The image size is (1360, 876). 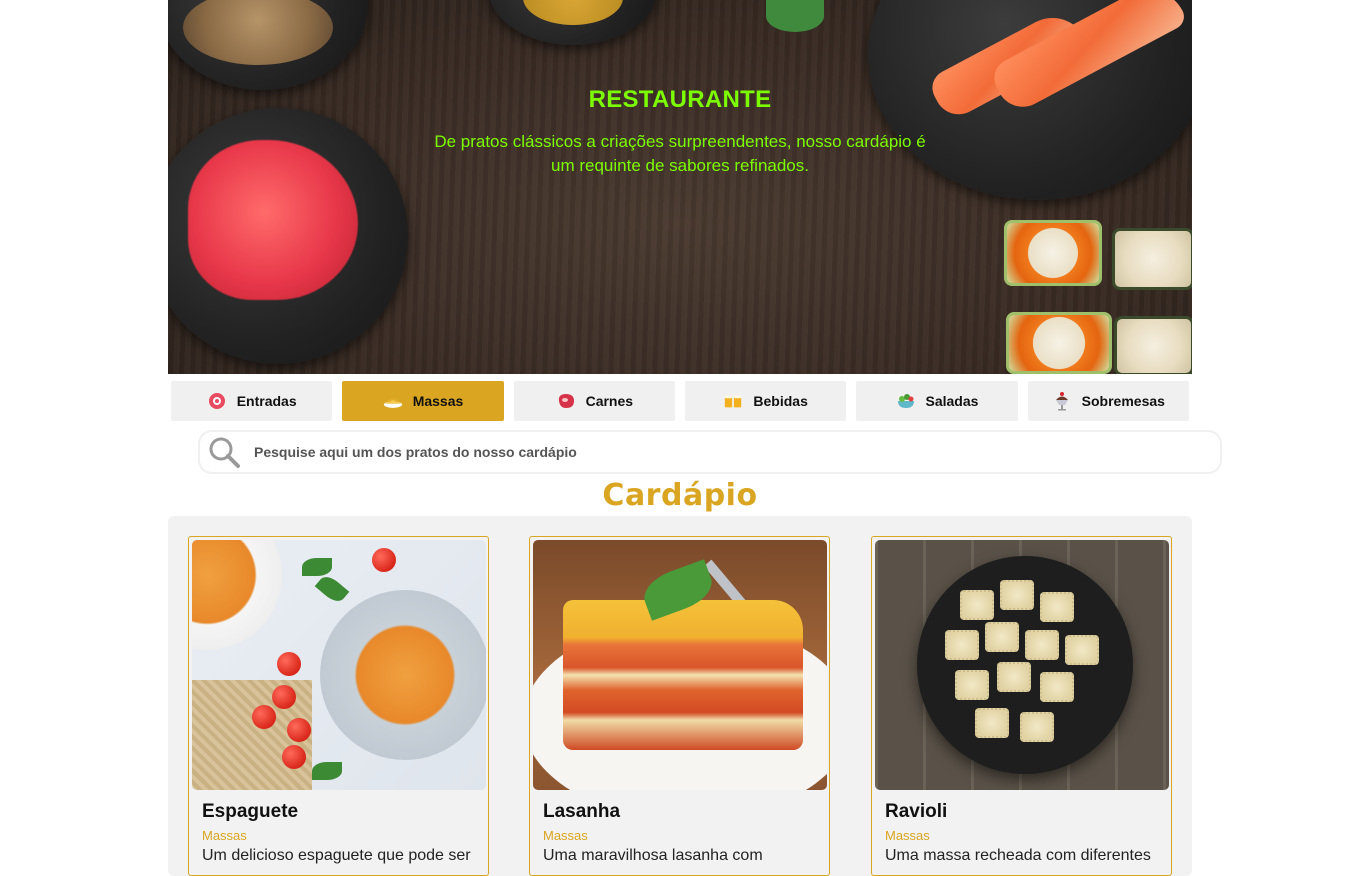 I want to click on hero-title: RESTAURANTE, so click(x=680, y=99).